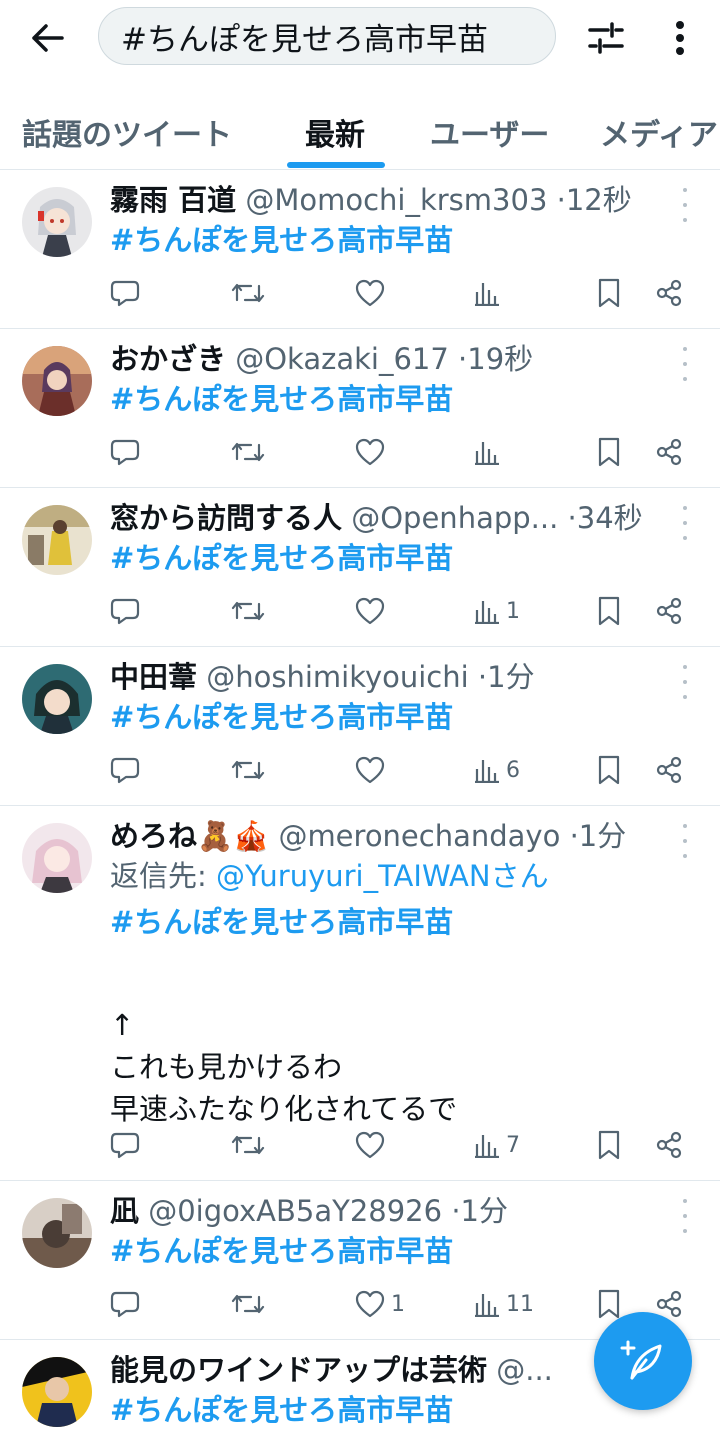 This screenshot has width=720, height=1432. I want to click on share-icon, so click(669, 1145).